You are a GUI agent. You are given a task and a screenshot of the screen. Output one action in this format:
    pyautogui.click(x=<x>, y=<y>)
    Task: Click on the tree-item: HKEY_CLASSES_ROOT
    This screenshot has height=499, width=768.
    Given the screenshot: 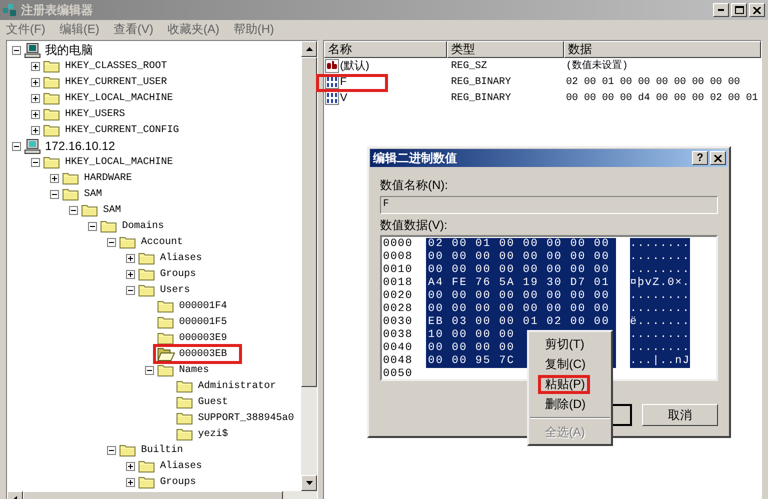 What is the action you would take?
    pyautogui.click(x=116, y=66)
    